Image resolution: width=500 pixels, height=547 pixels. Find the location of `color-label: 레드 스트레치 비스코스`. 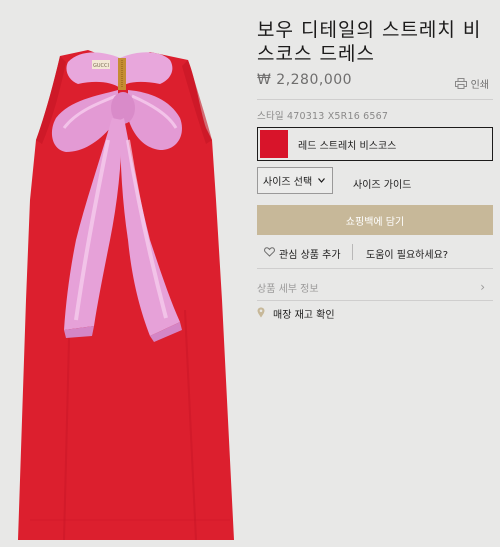

color-label: 레드 스트레치 비스코스 is located at coordinates (347, 146).